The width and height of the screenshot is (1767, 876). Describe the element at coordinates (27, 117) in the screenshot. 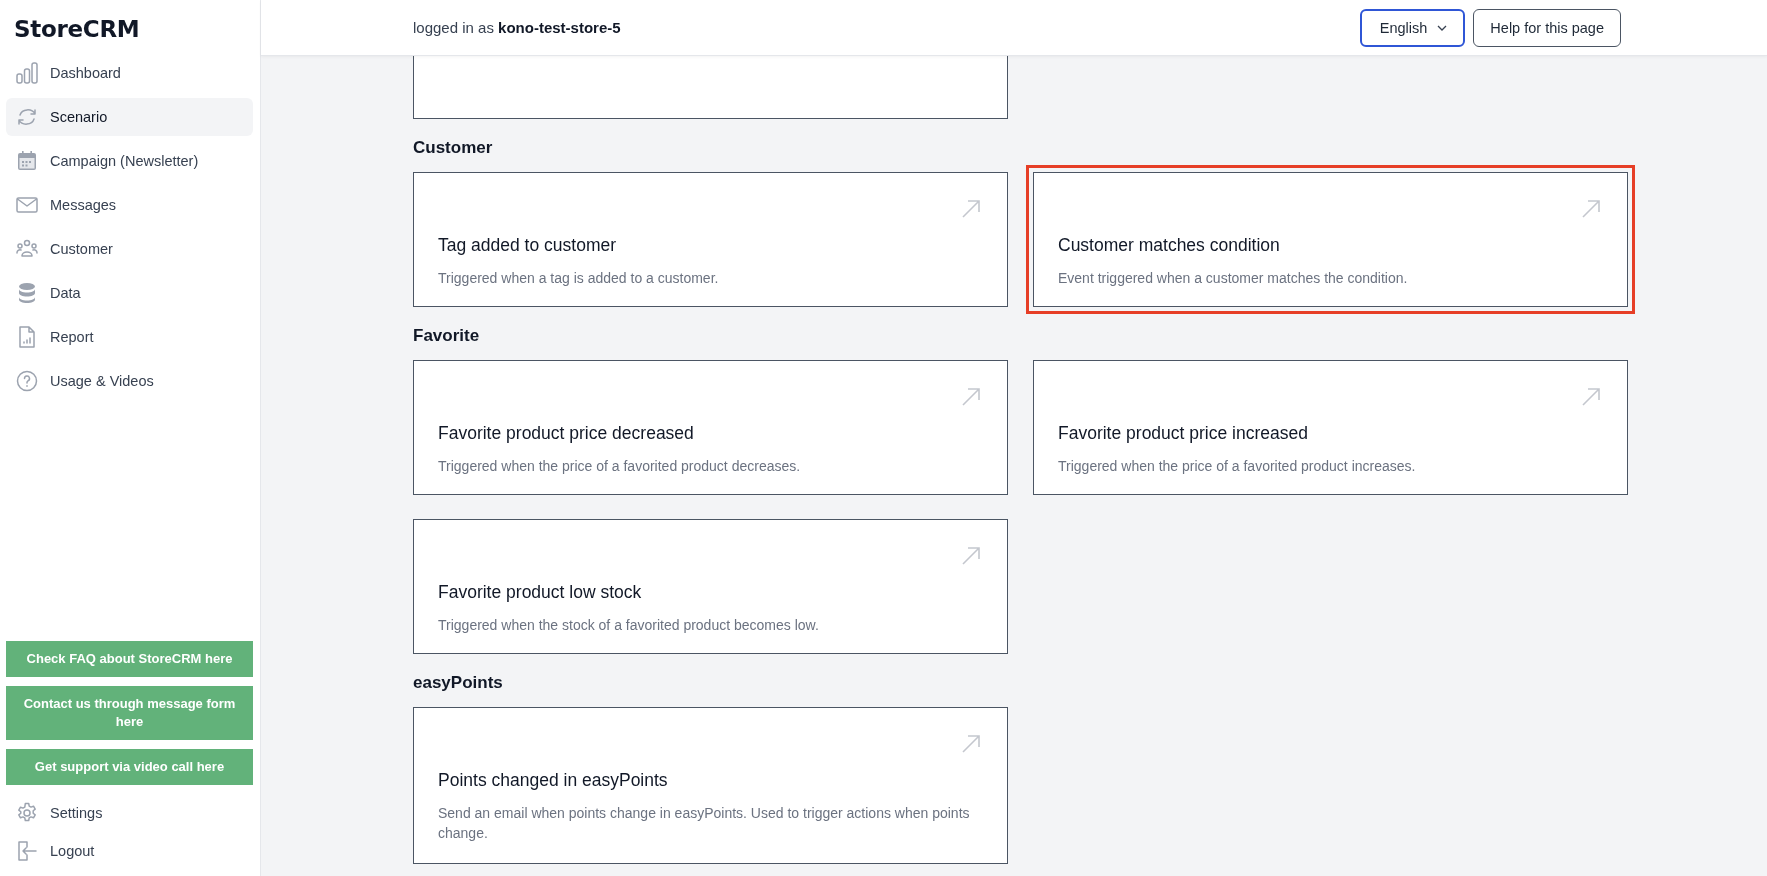

I see `refresh-icon` at that location.